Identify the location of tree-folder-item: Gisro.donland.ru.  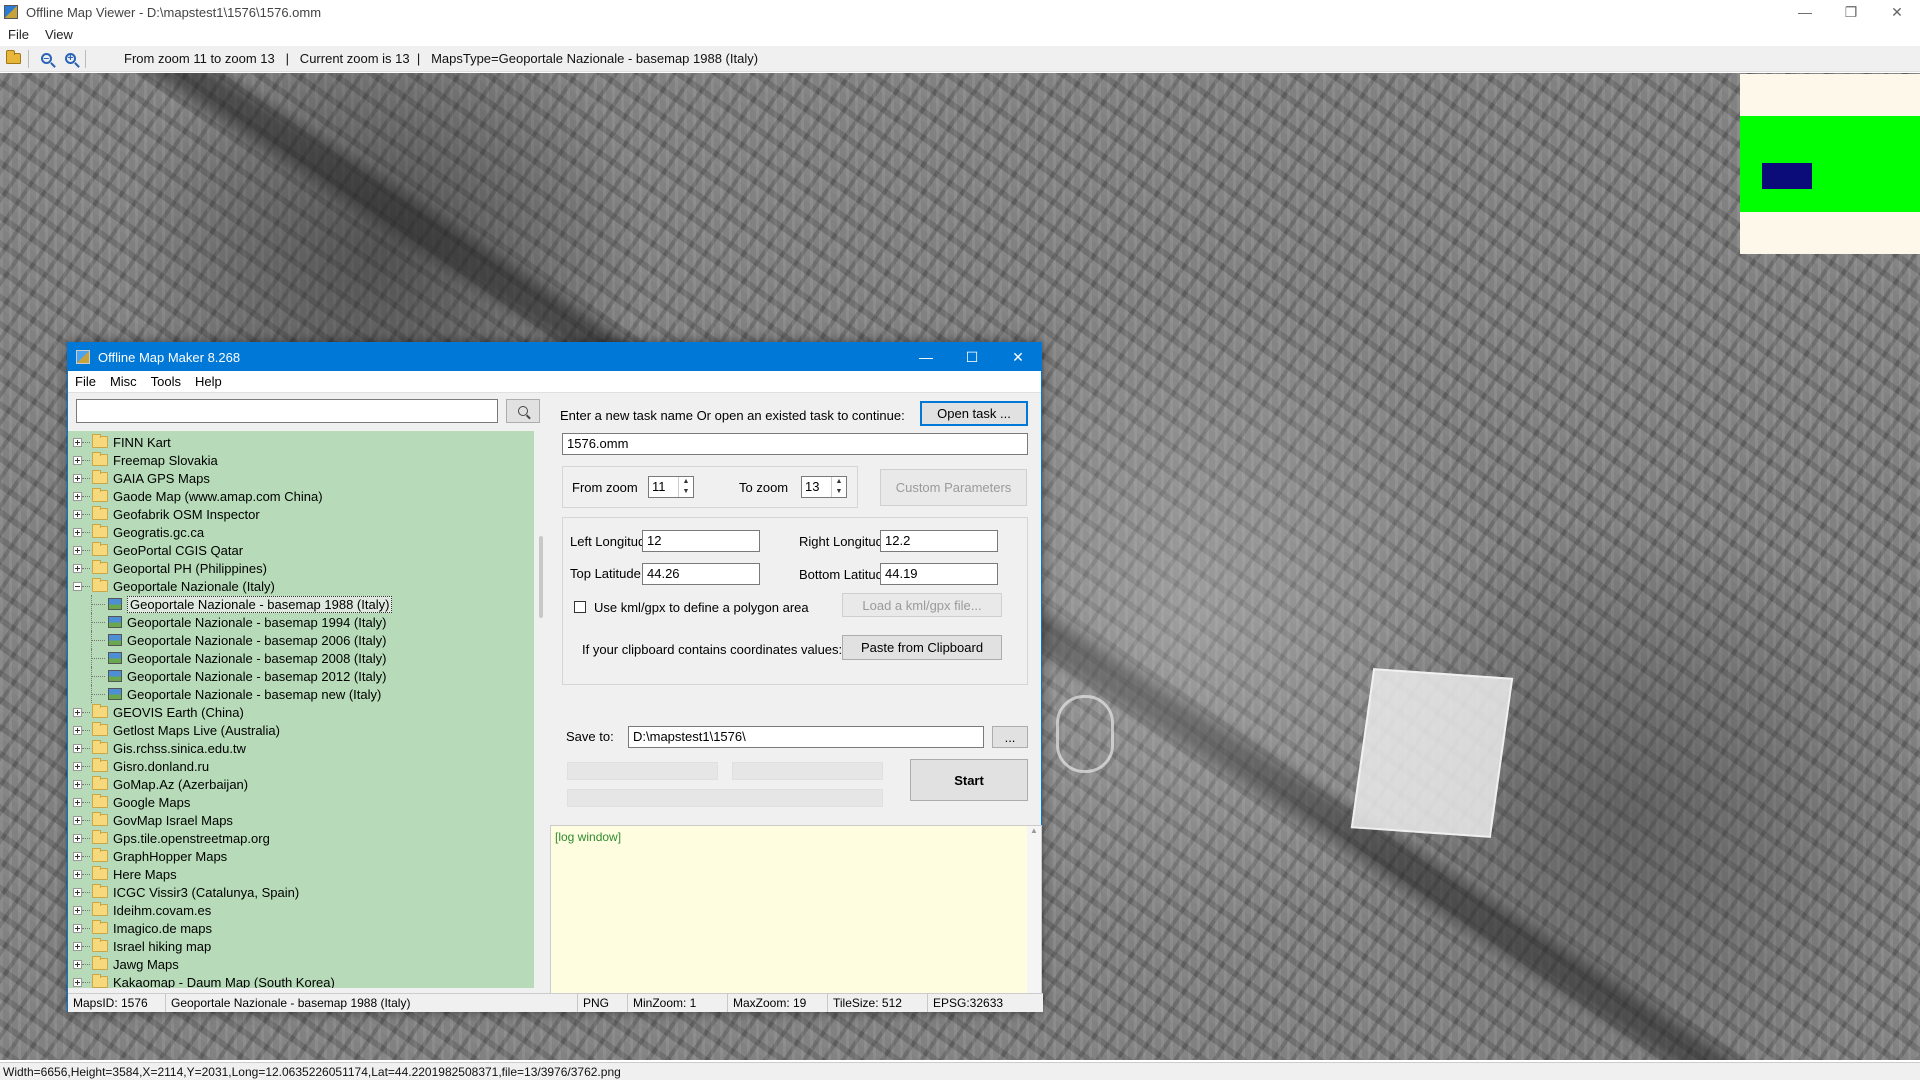
(300, 766).